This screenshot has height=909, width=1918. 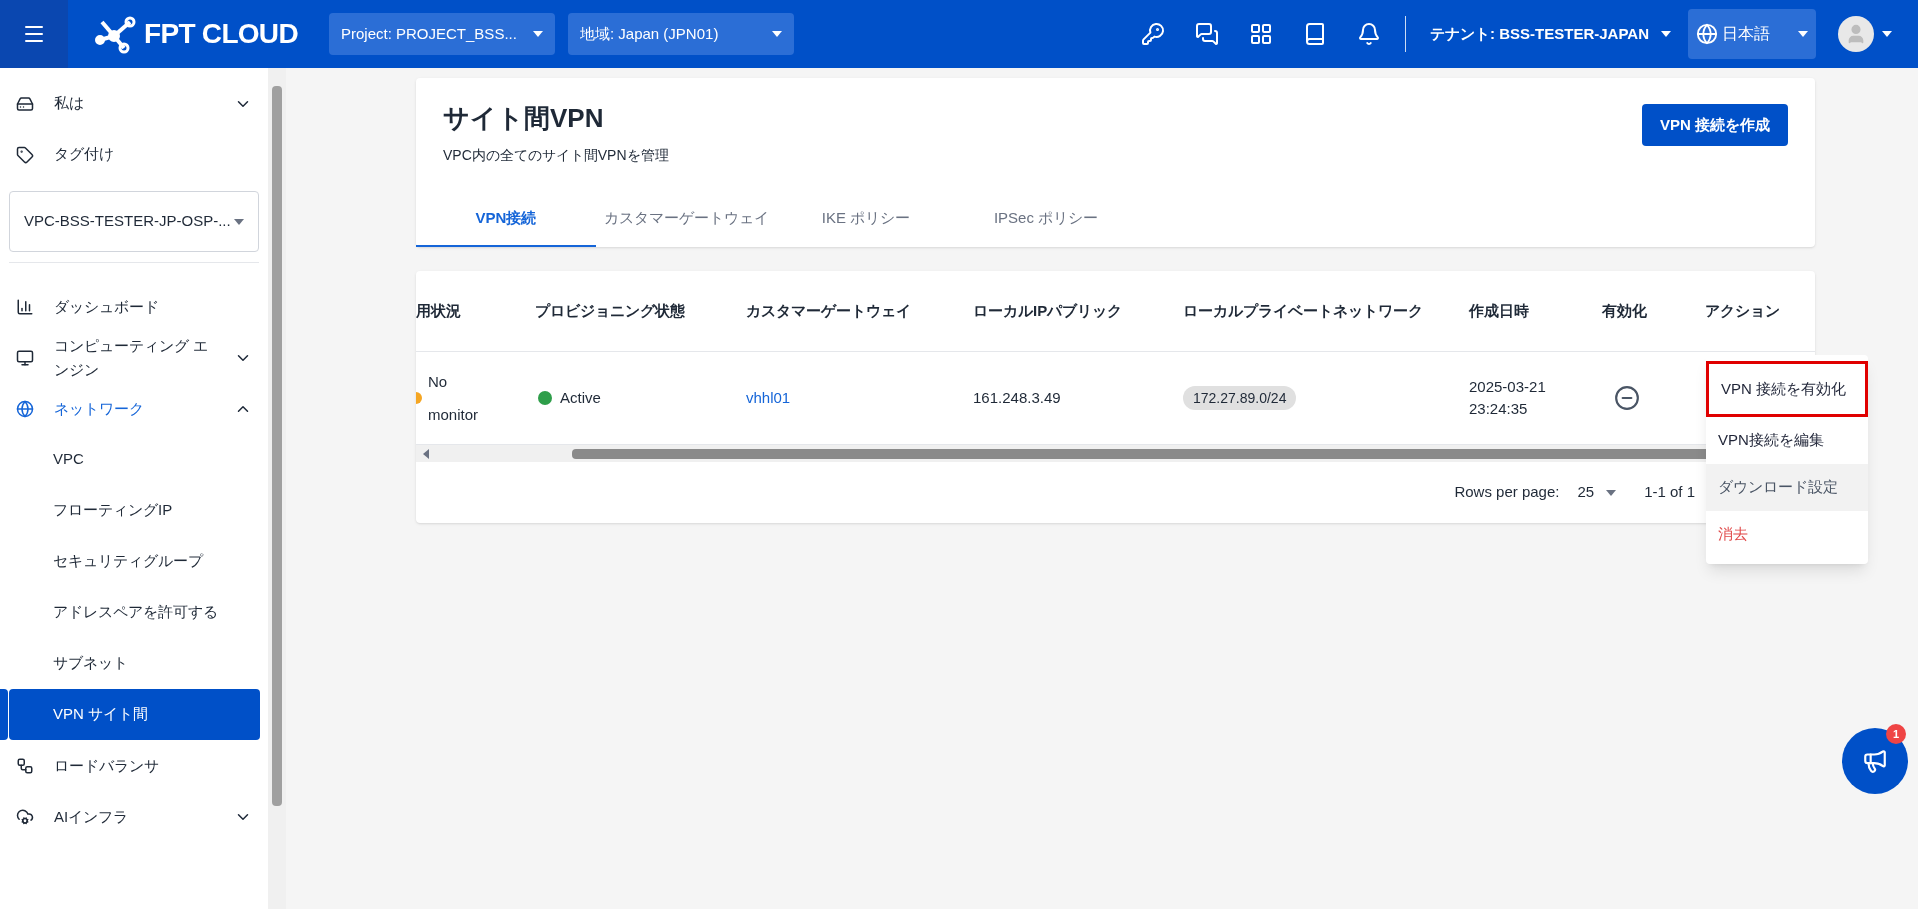 What do you see at coordinates (686, 219) in the screenshot?
I see `tab: カスタマーゲートウェイ` at bounding box center [686, 219].